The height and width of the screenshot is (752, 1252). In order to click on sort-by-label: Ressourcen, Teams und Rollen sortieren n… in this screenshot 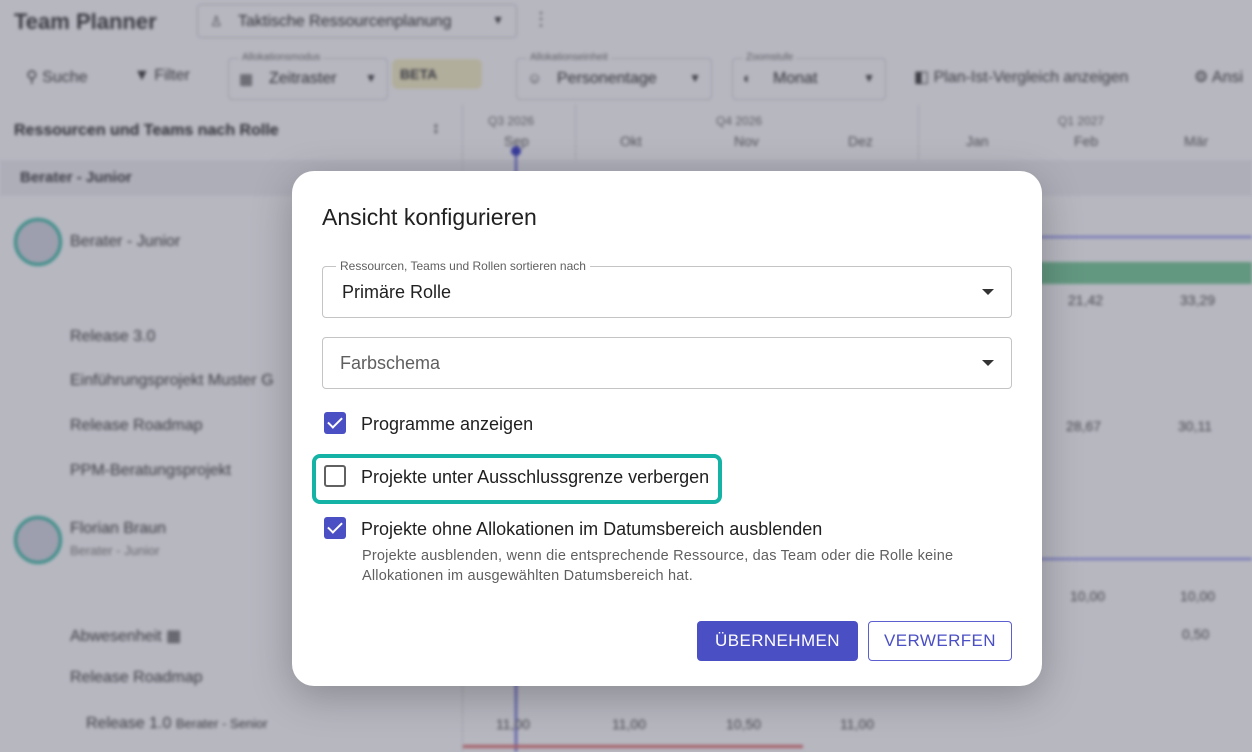, I will do `click(463, 266)`.